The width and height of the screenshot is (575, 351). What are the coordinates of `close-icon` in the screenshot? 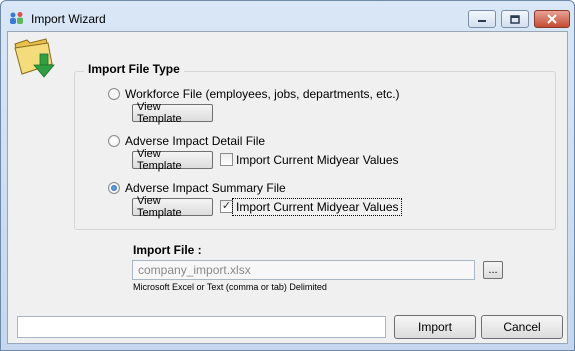 It's located at (552, 19).